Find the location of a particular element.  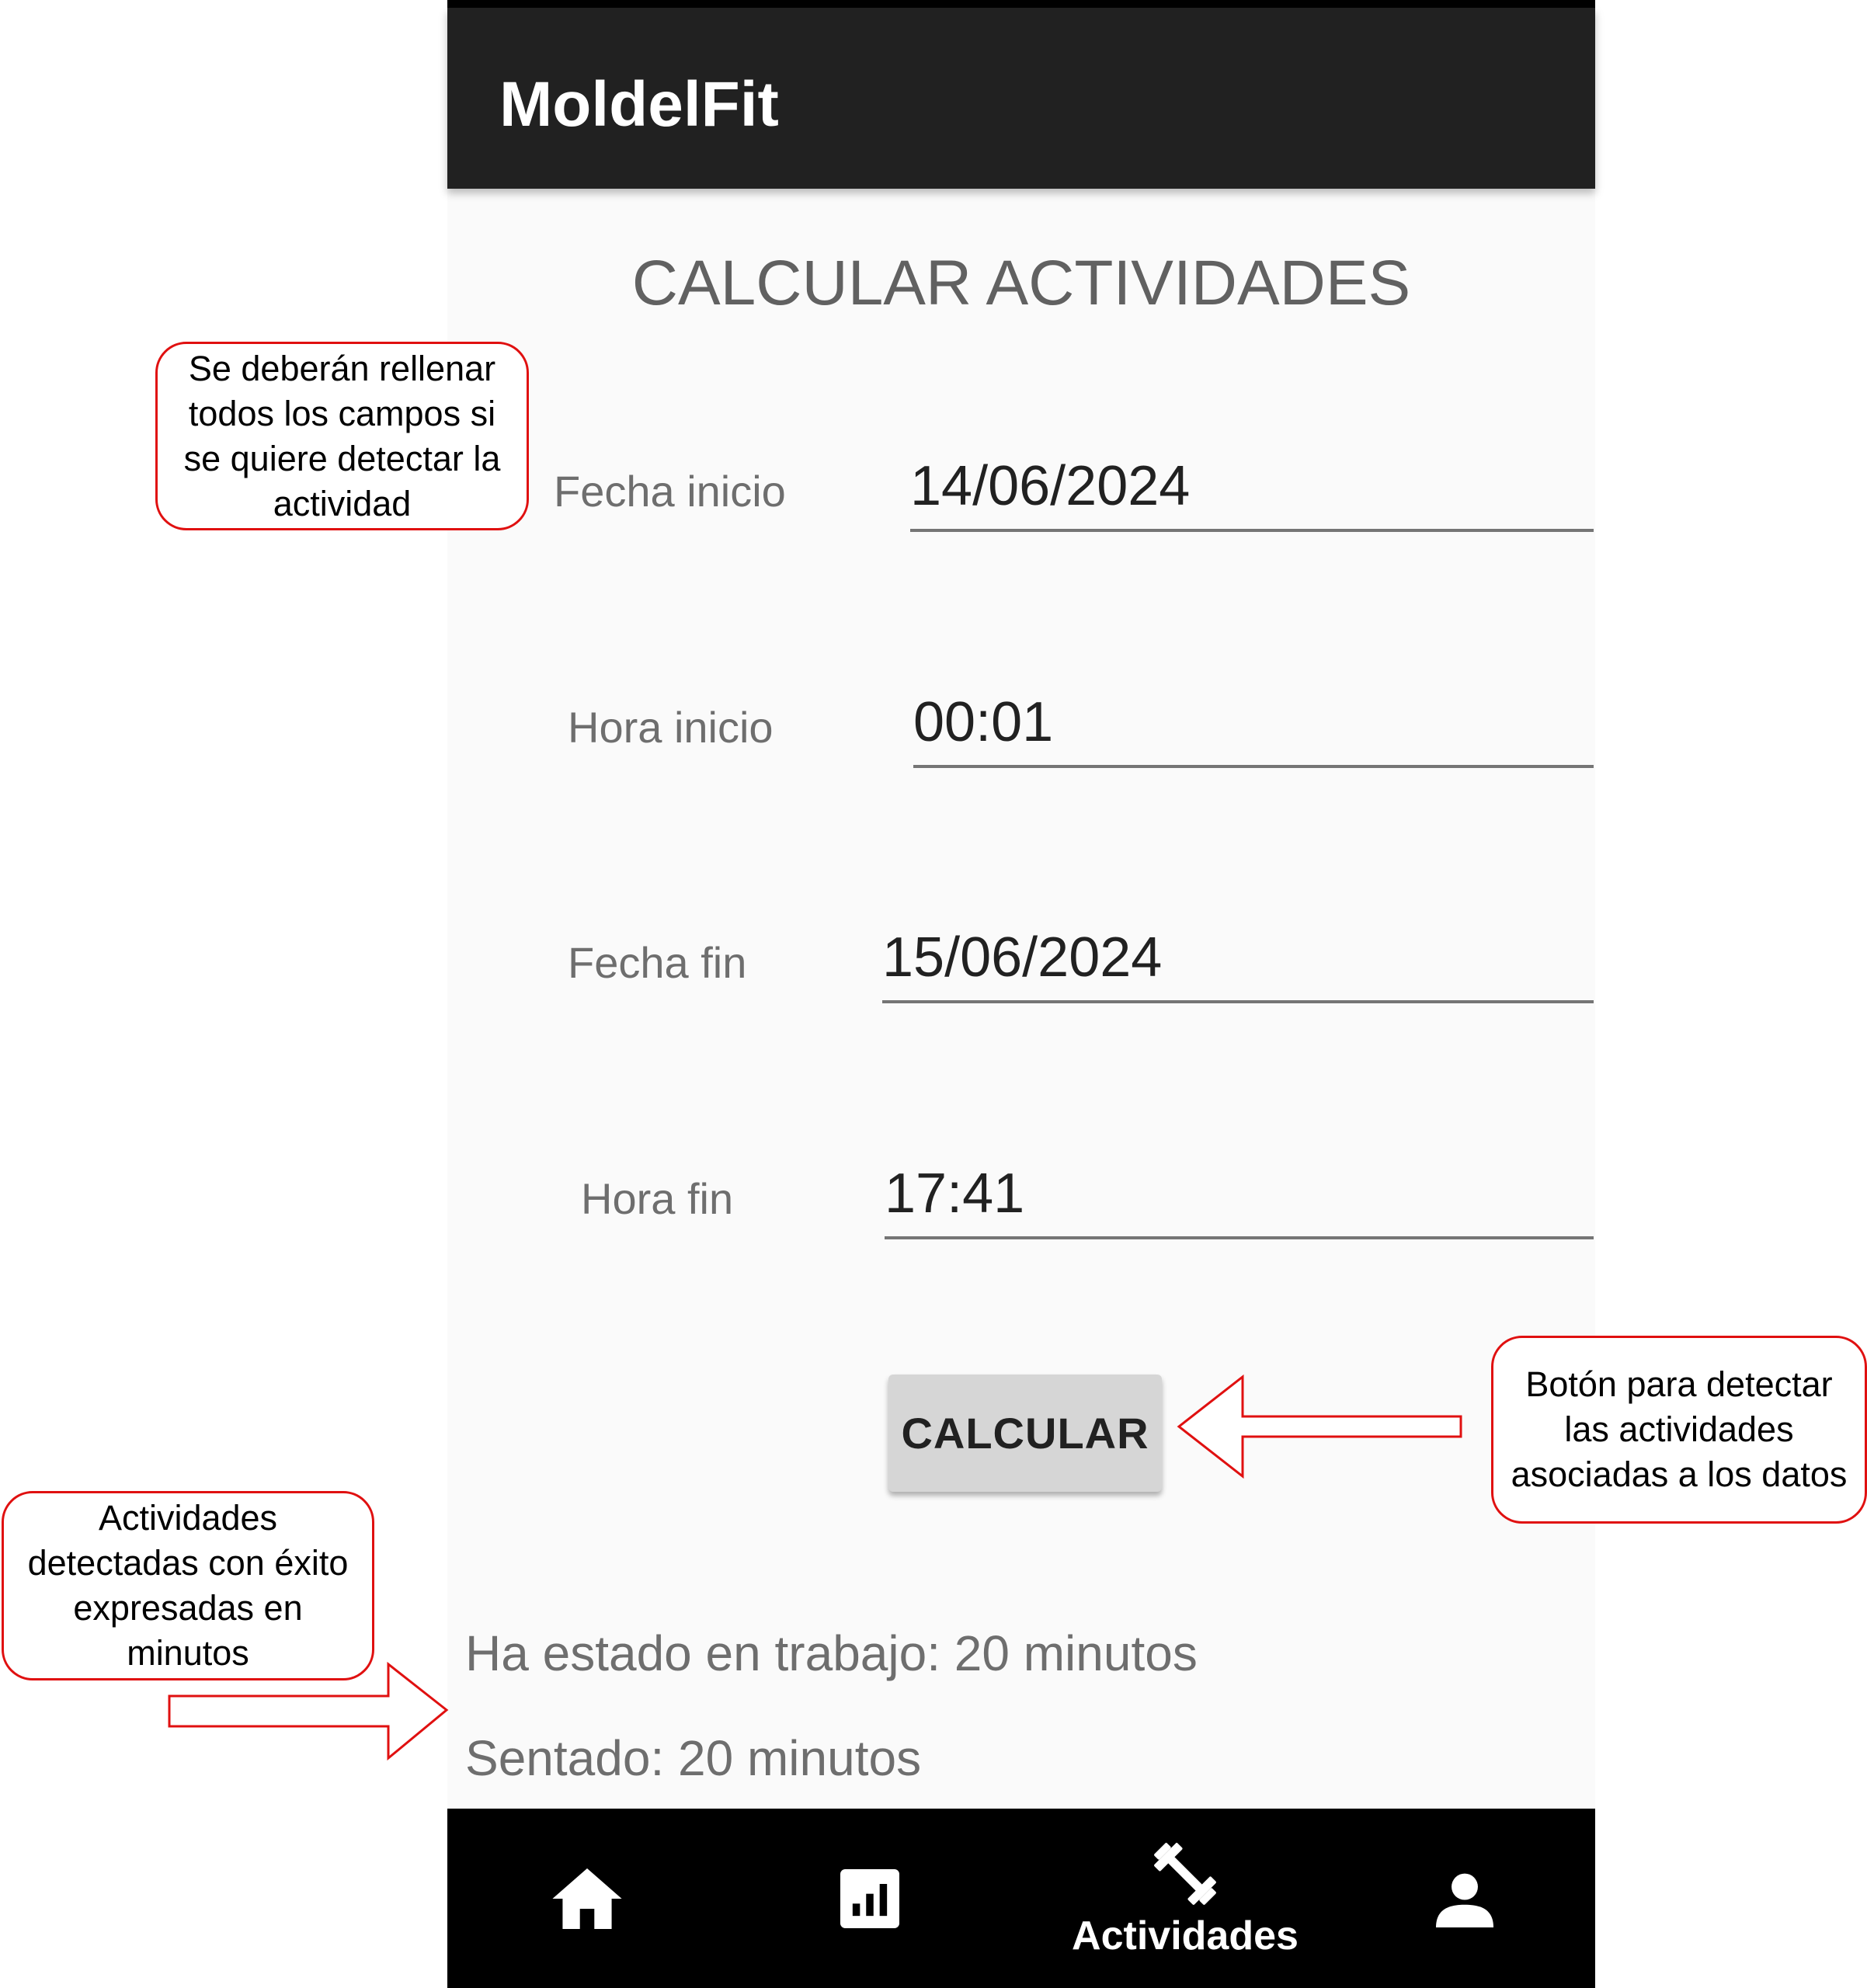

start-date-label: Fecha inicio is located at coordinates (670, 492).